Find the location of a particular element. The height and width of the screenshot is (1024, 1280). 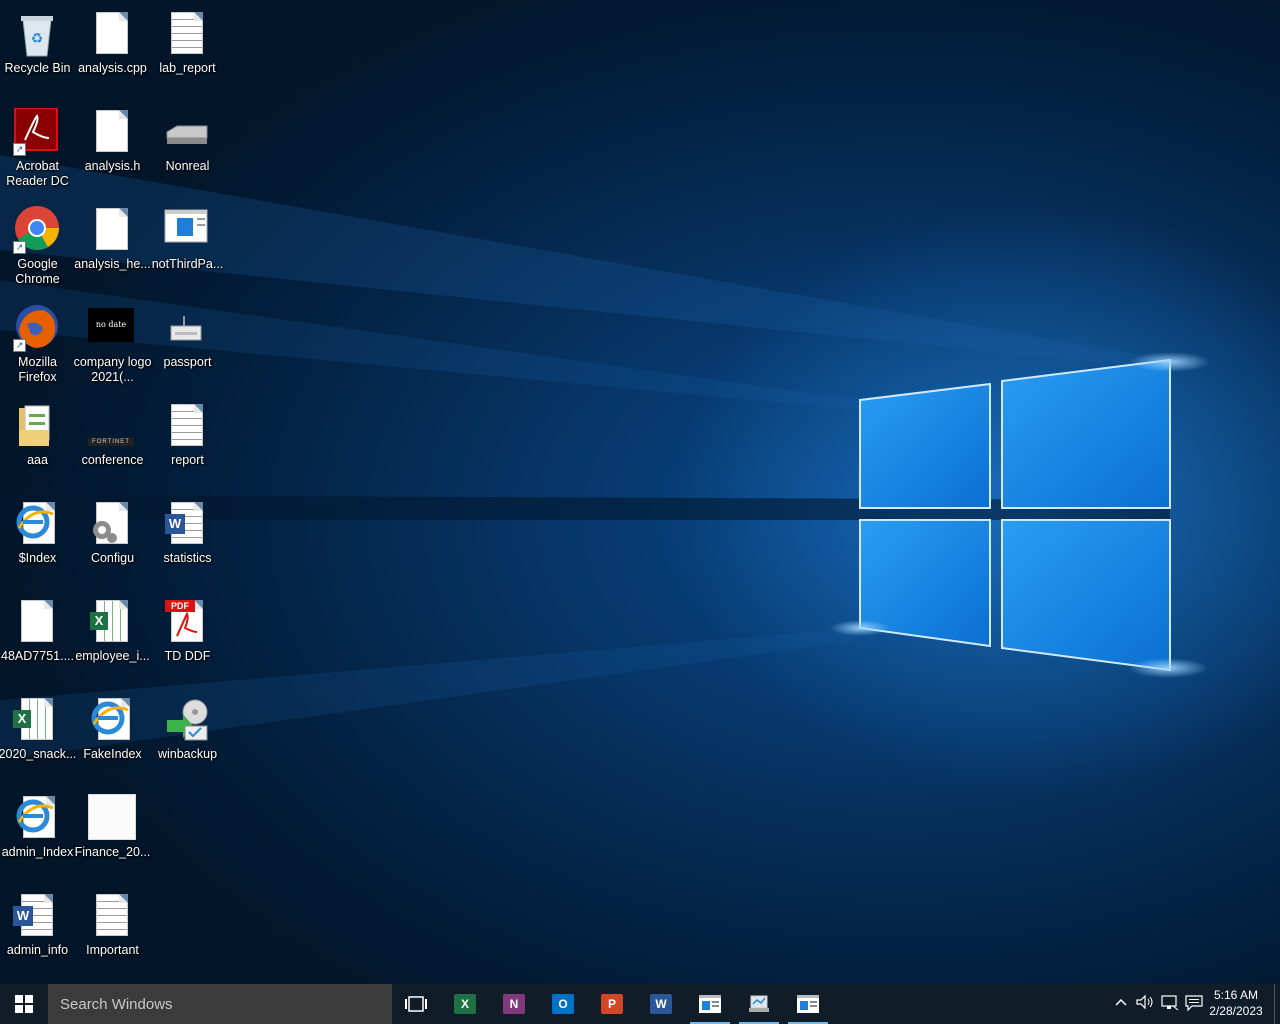

recycle-bin-shortcut: ♻ Recycle Bin is located at coordinates (37, 52).